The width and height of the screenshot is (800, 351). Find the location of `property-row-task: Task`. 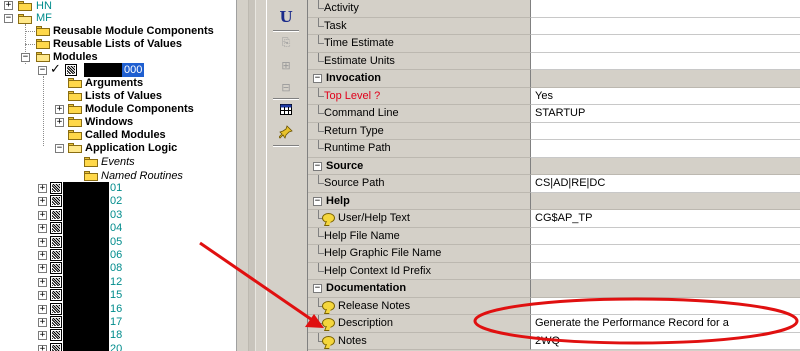

property-row-task: Task is located at coordinates (554, 26).